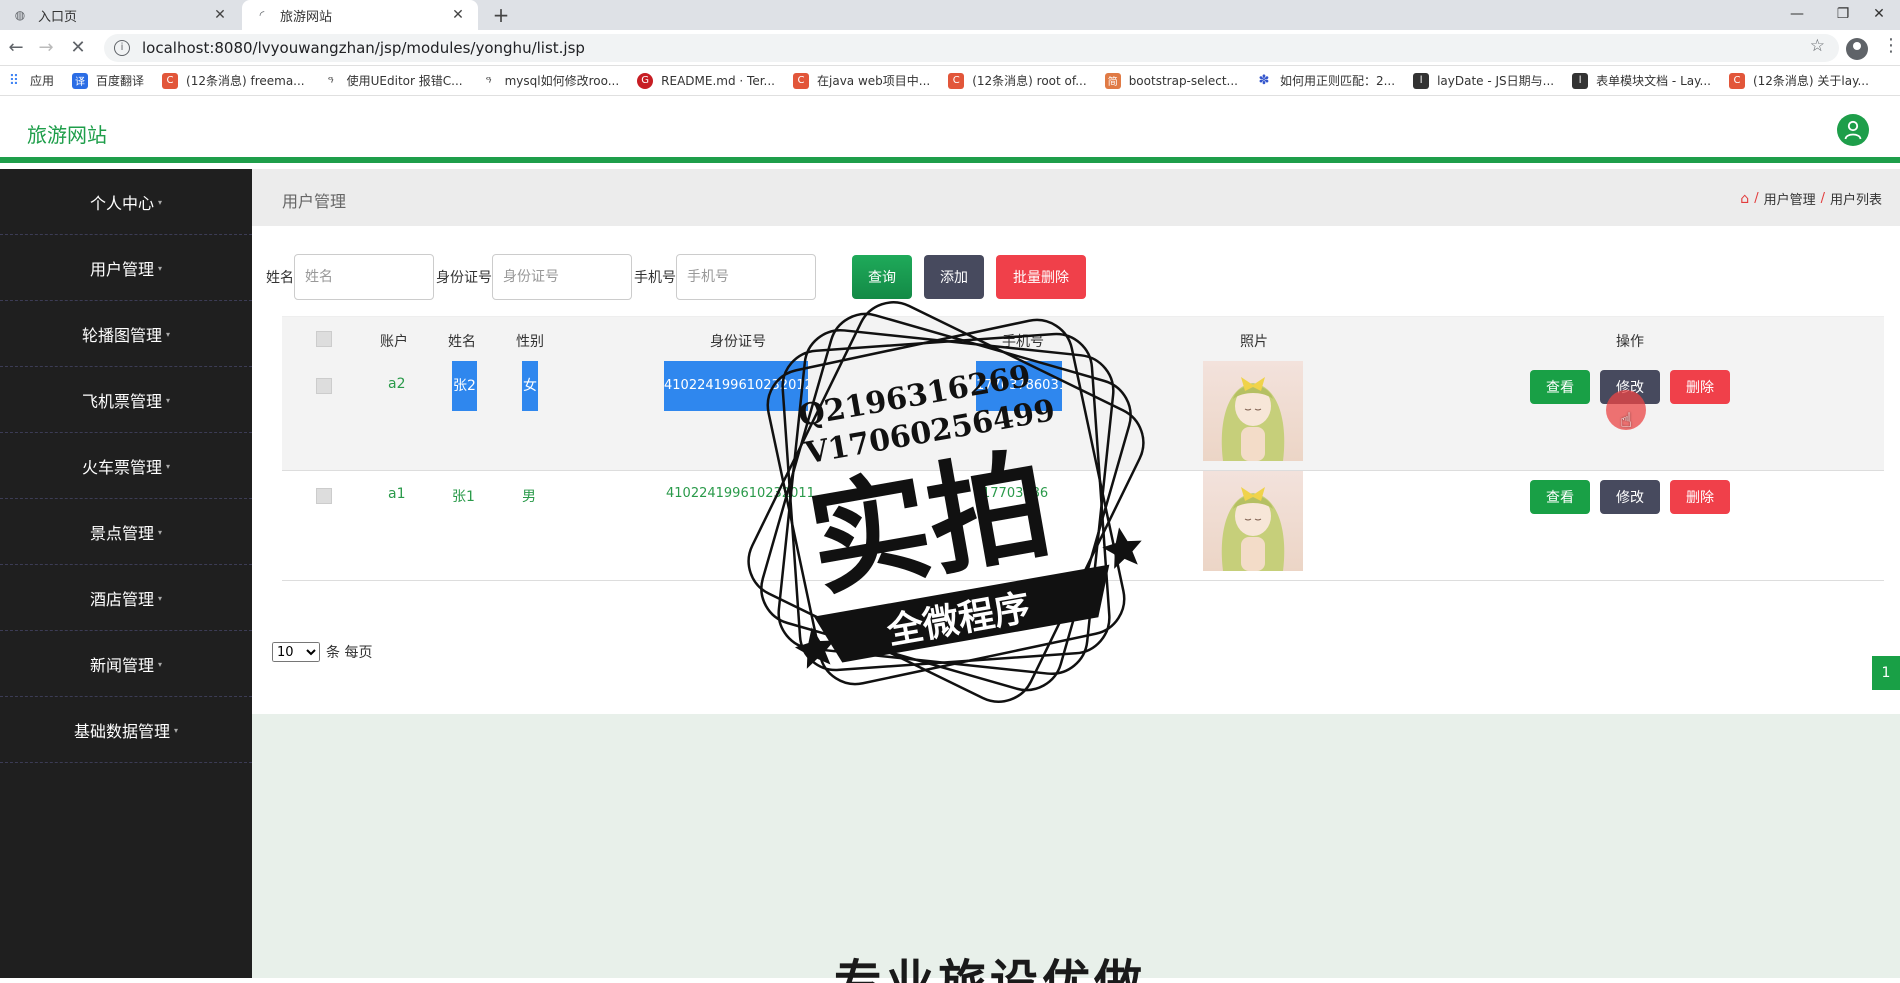  Describe the element at coordinates (1015, 493) in the screenshot. I see `phone-cell: 17703786` at that location.